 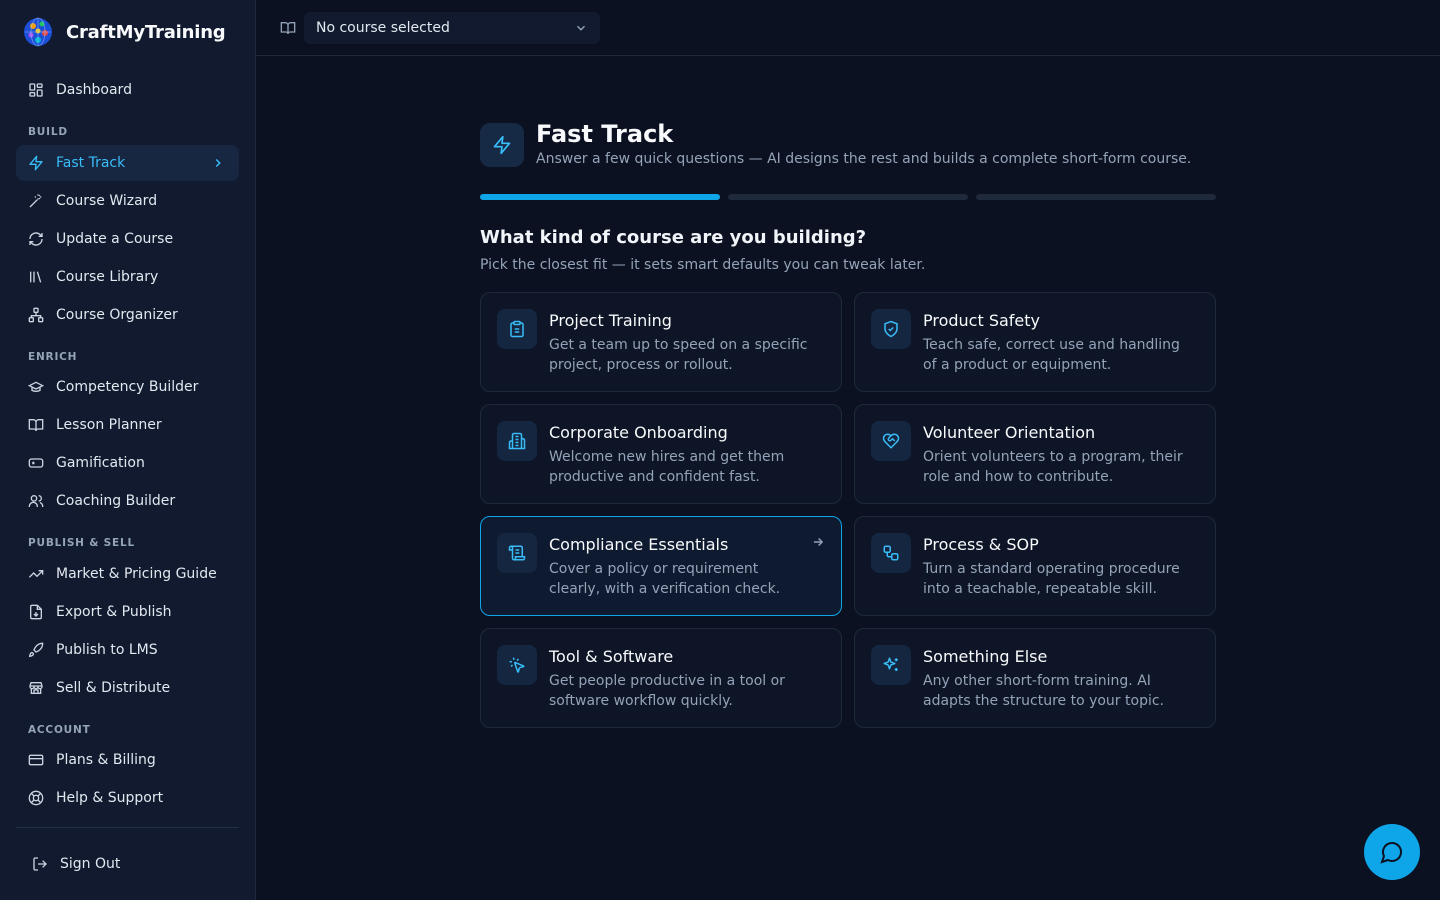 I want to click on clipboard-icon, so click(x=517, y=329).